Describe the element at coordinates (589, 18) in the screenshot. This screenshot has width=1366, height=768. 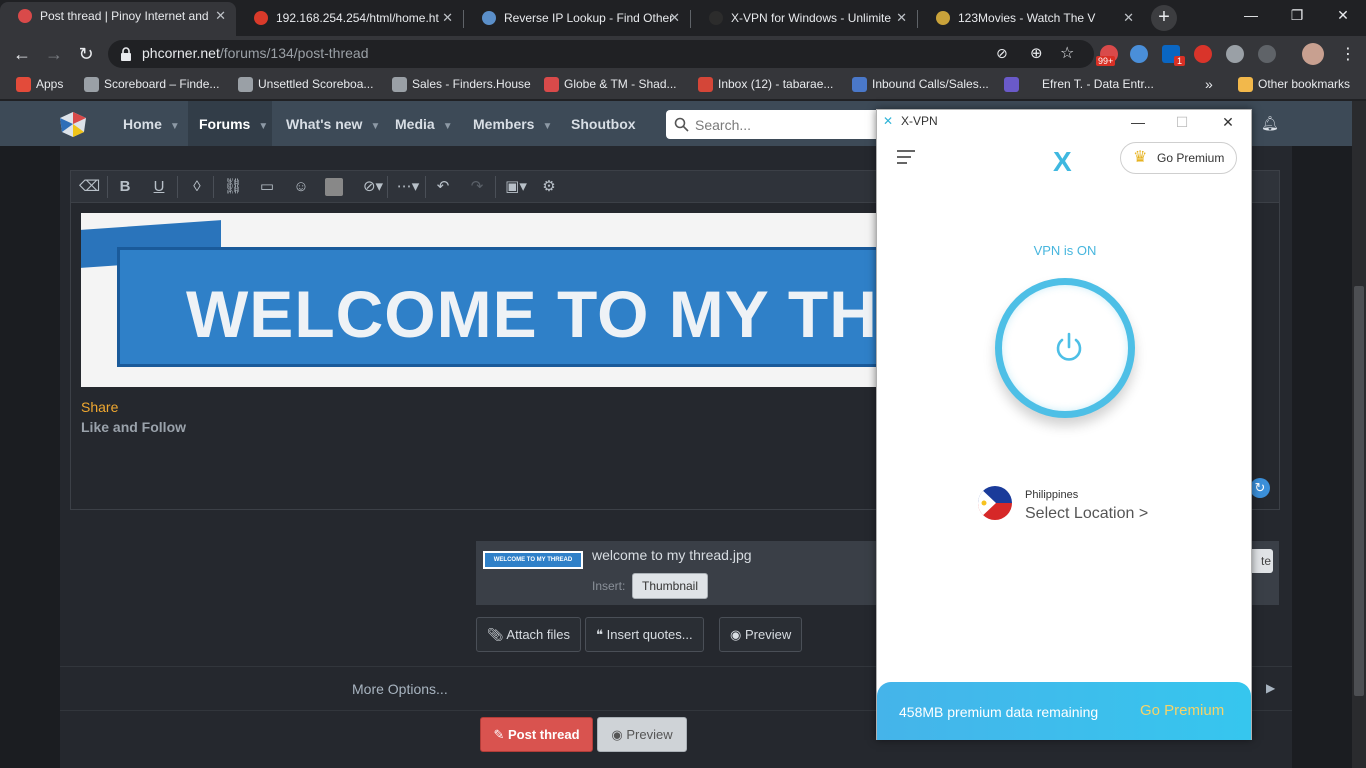
I see `tab-title: Reverse IP Lookup - Find Other` at that location.